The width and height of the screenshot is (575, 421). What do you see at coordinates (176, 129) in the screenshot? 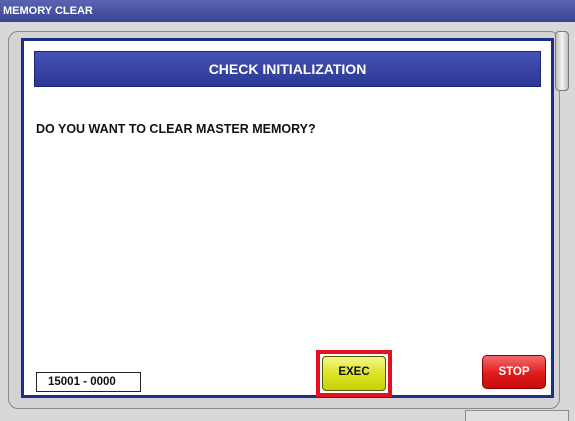
I see `confirm-message: DO YOU WANT TO CLEAR MASTER MEMORY?` at bounding box center [176, 129].